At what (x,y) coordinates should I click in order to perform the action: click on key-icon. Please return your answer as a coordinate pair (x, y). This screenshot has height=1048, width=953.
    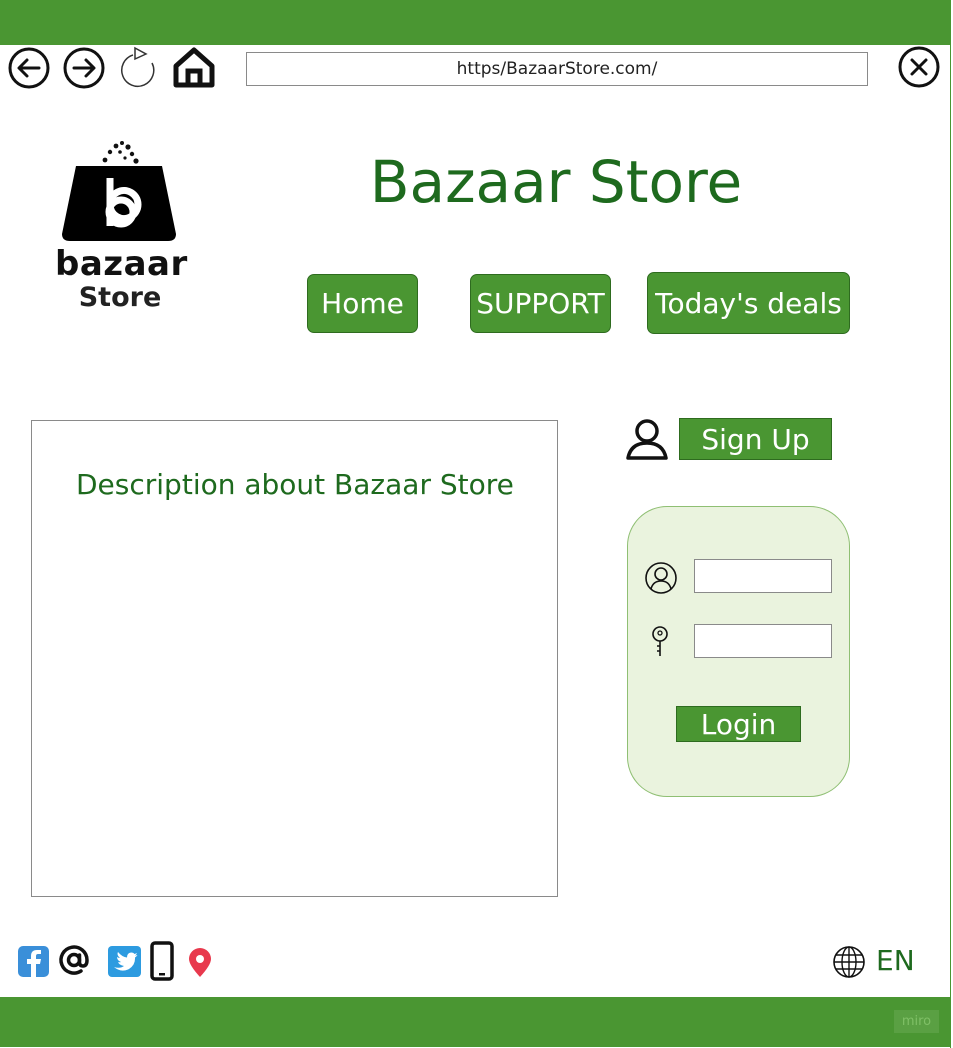
    Looking at the image, I should click on (660, 644).